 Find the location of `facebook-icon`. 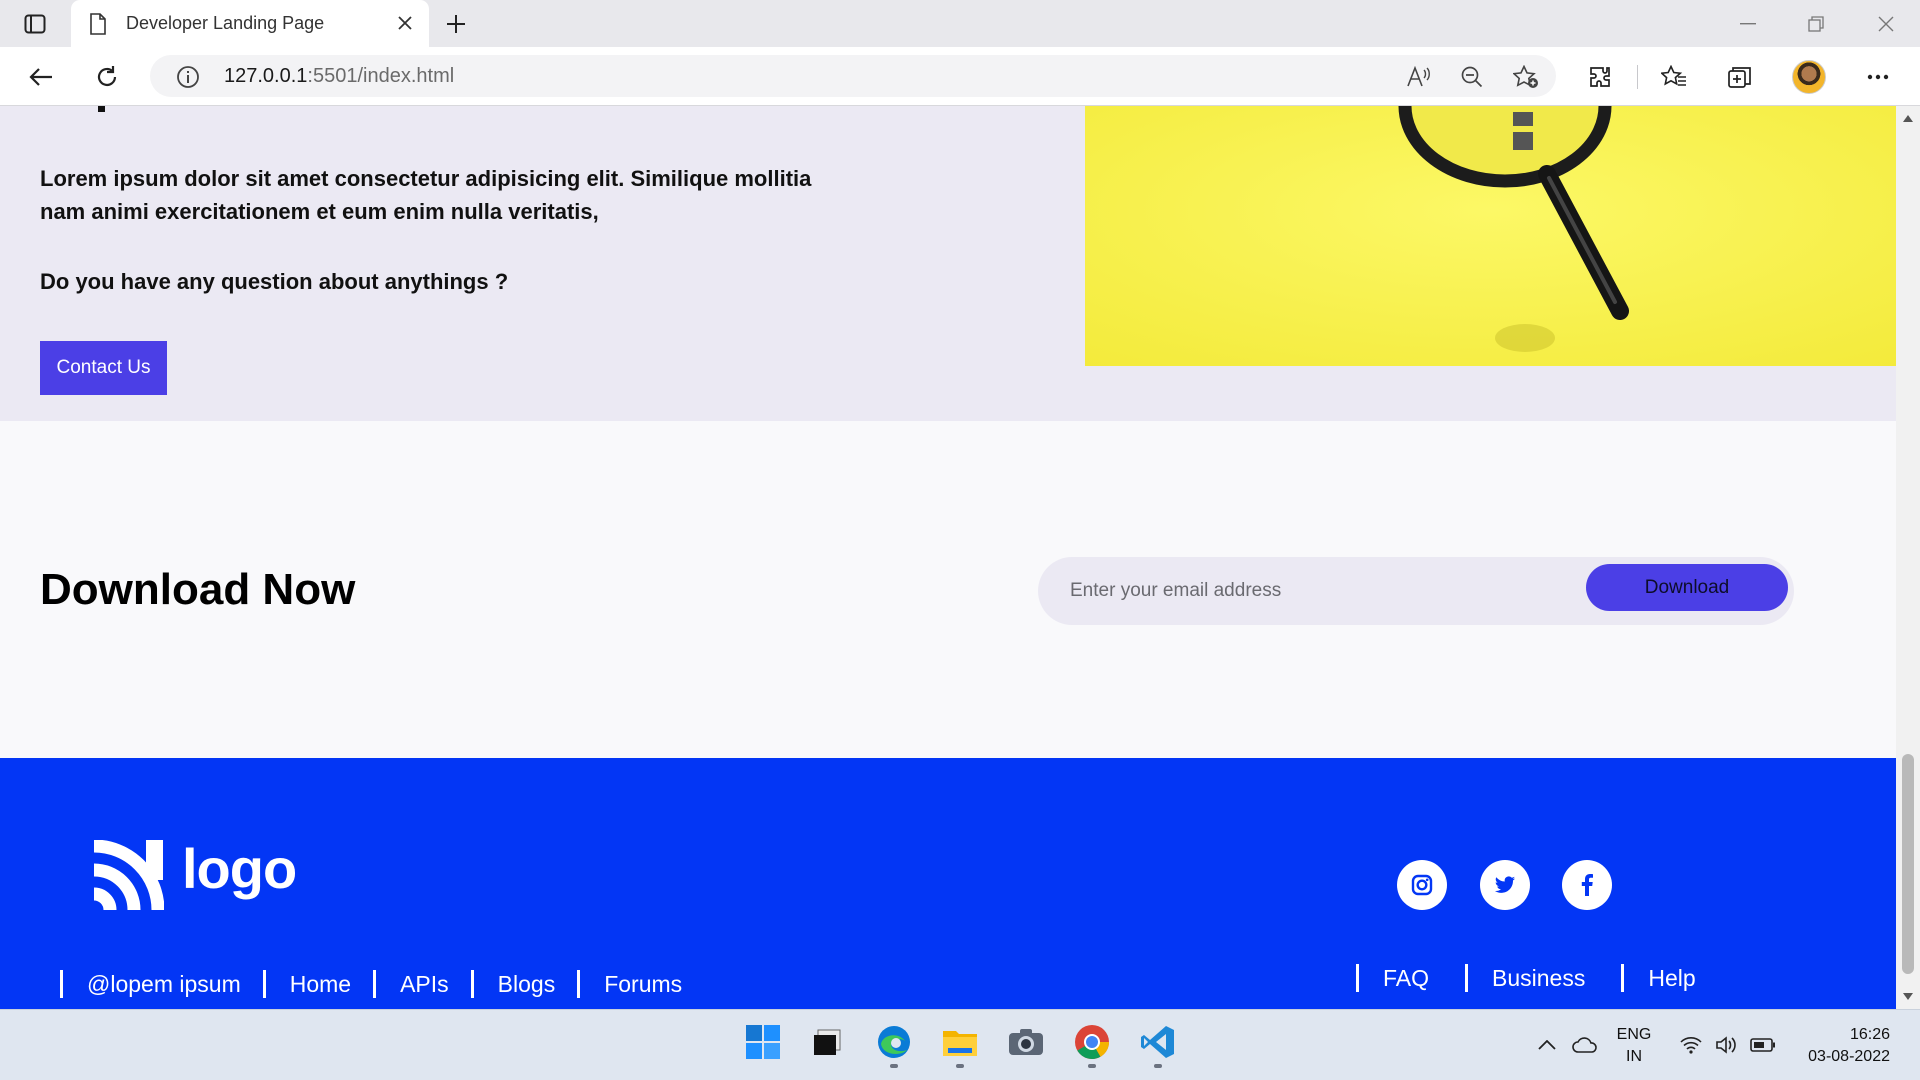

facebook-icon is located at coordinates (1587, 885).